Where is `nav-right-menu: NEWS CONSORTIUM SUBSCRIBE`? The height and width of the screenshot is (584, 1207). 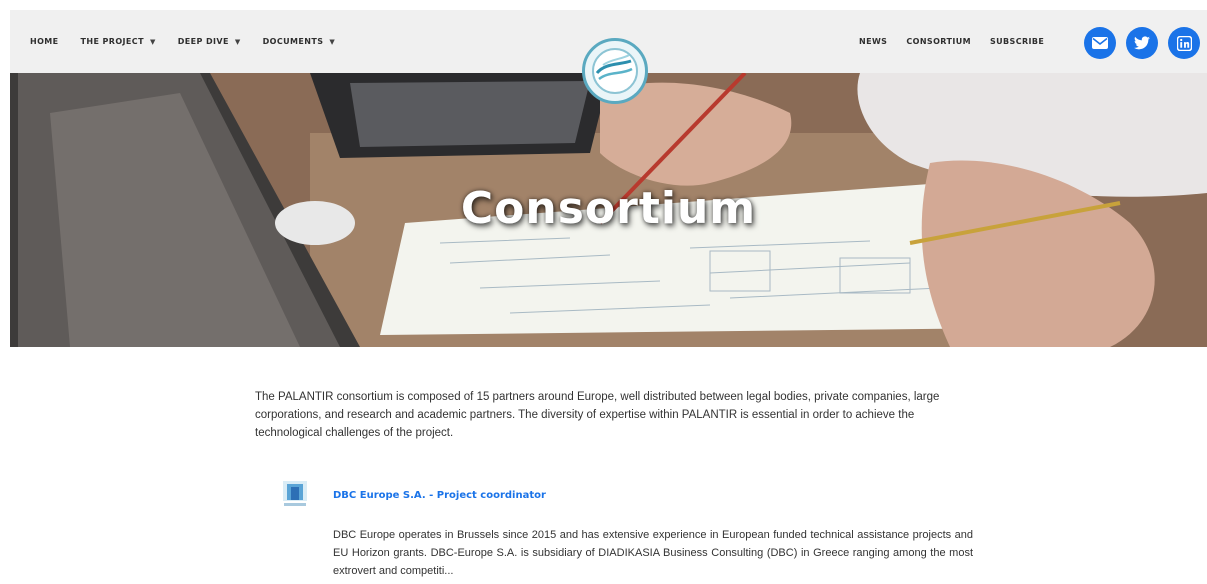
nav-right-menu: NEWS CONSORTIUM SUBSCRIBE is located at coordinates (961, 41).